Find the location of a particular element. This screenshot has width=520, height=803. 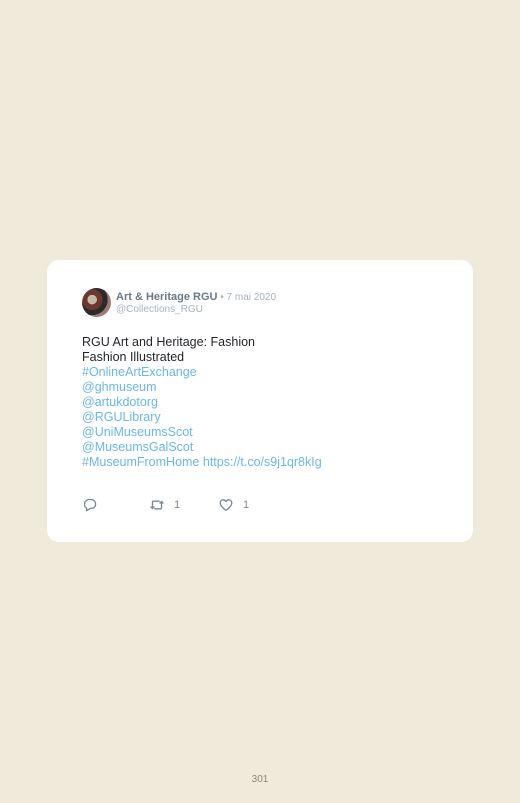

retweet-button: 1 is located at coordinates (164, 505).